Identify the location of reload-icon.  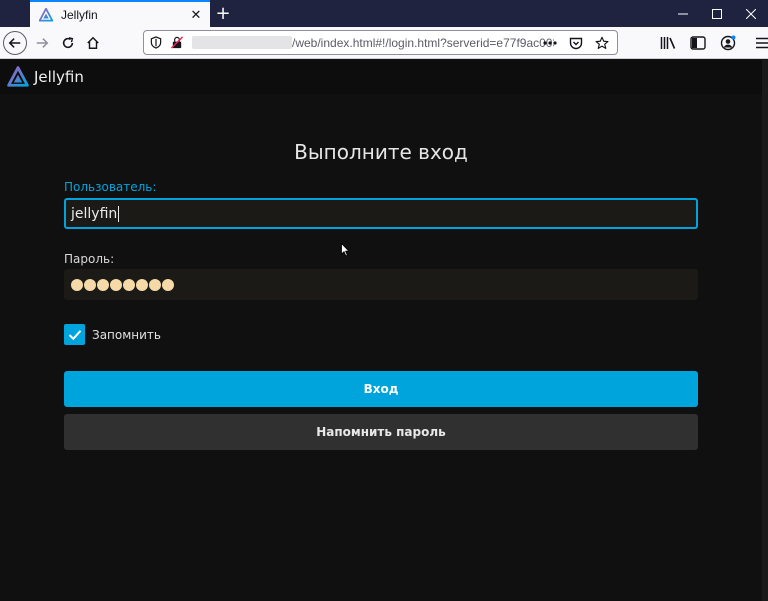
(68, 43).